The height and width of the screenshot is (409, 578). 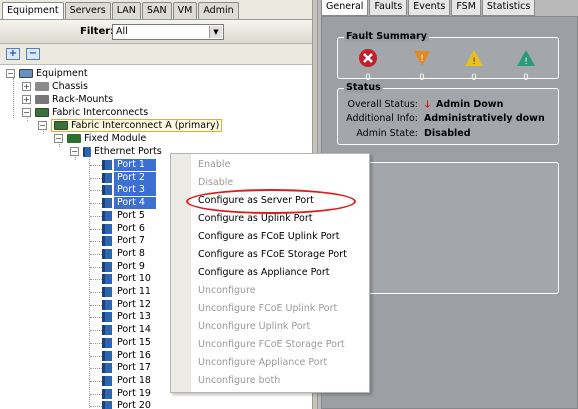 I want to click on minor-fault-count: 0, so click(x=474, y=78).